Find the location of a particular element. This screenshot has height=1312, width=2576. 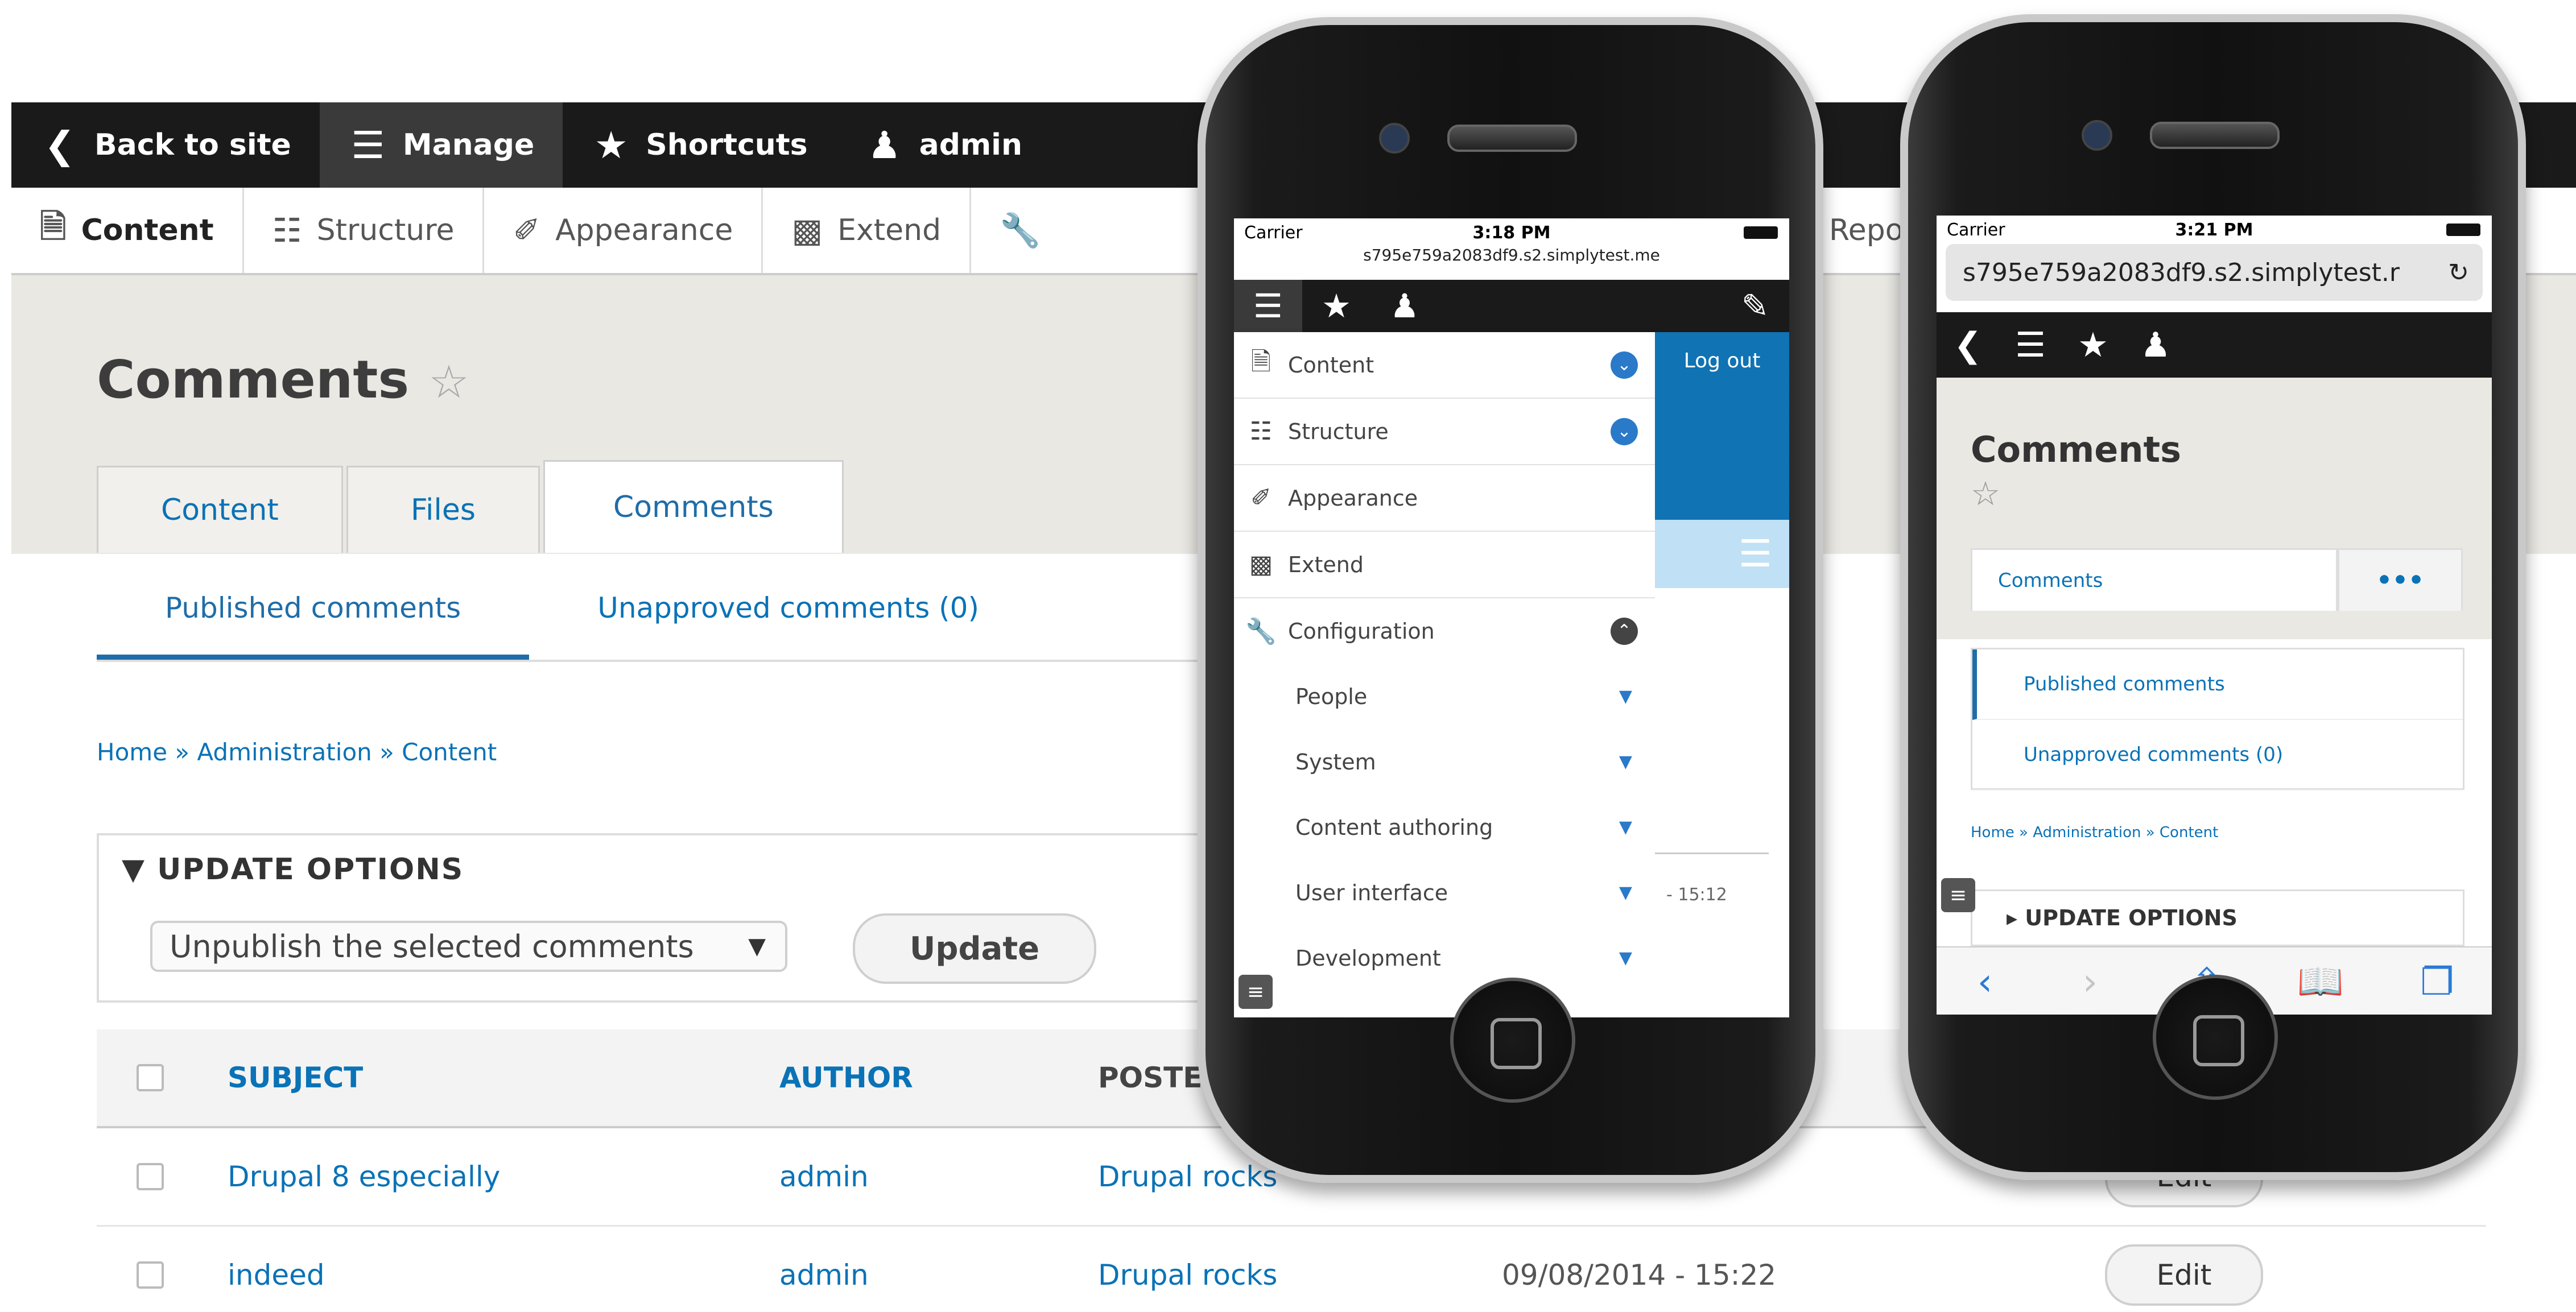

status-bar: Carrier 3:18 PM is located at coordinates (1512, 232).